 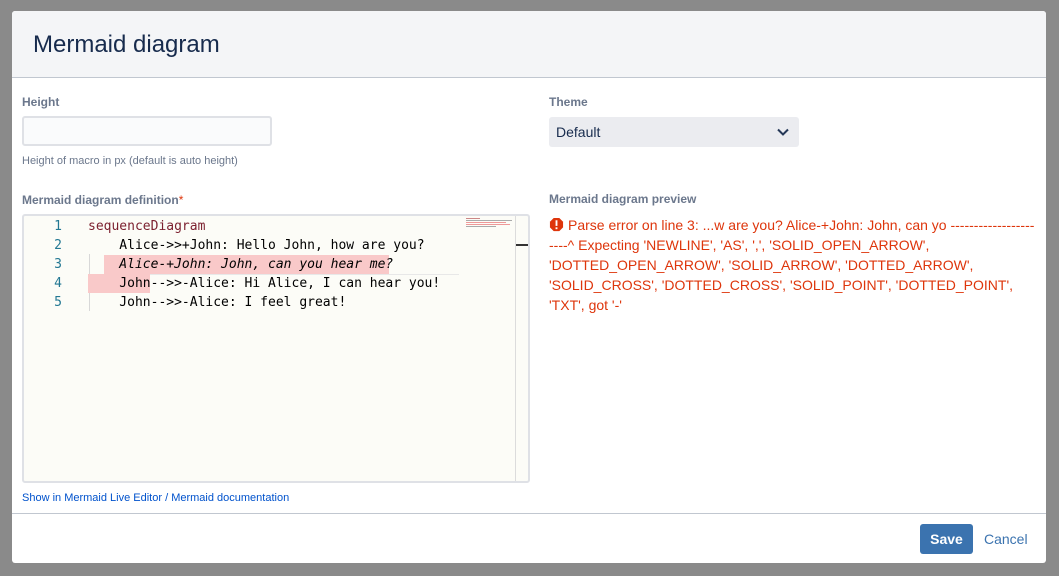 I want to click on line-number: 4, so click(x=58, y=283).